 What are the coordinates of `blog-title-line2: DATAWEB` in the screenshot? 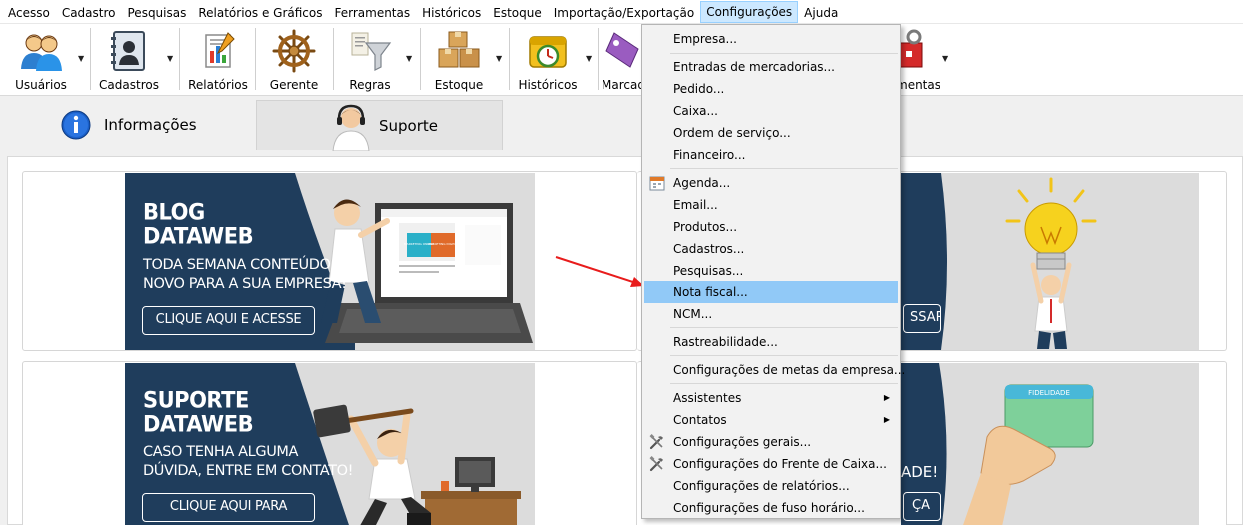 It's located at (198, 236).